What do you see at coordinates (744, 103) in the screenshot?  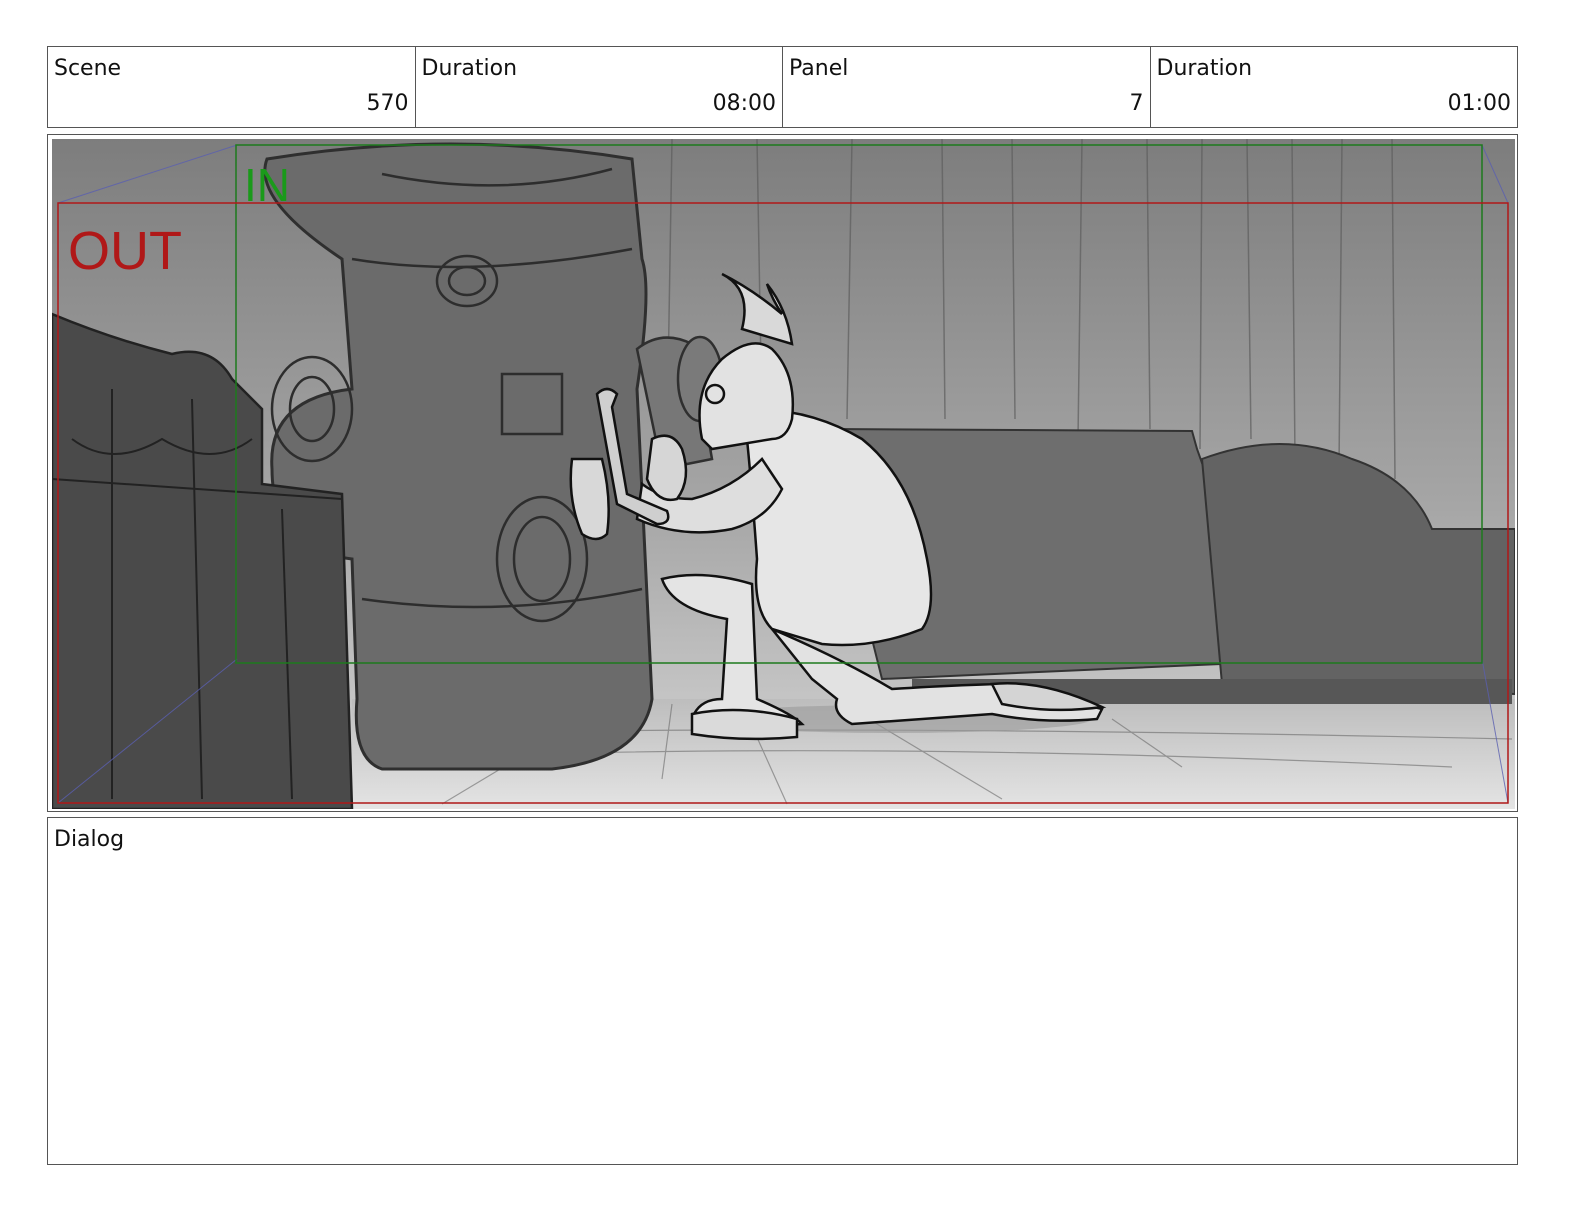 I see `scene-duration-value: 08:00` at bounding box center [744, 103].